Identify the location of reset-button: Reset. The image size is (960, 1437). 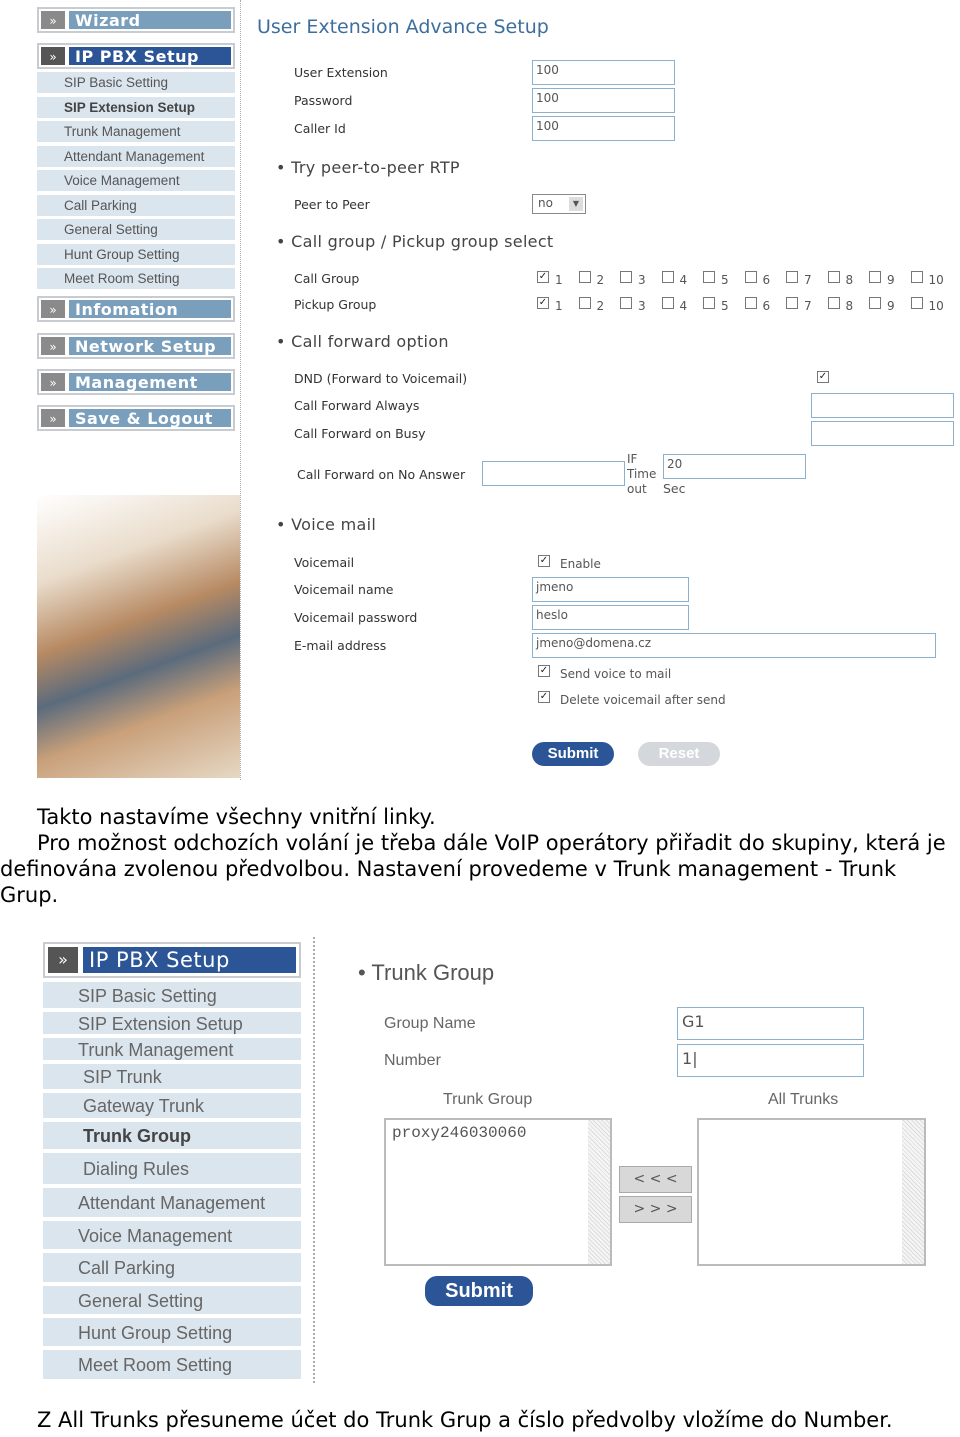
(679, 754).